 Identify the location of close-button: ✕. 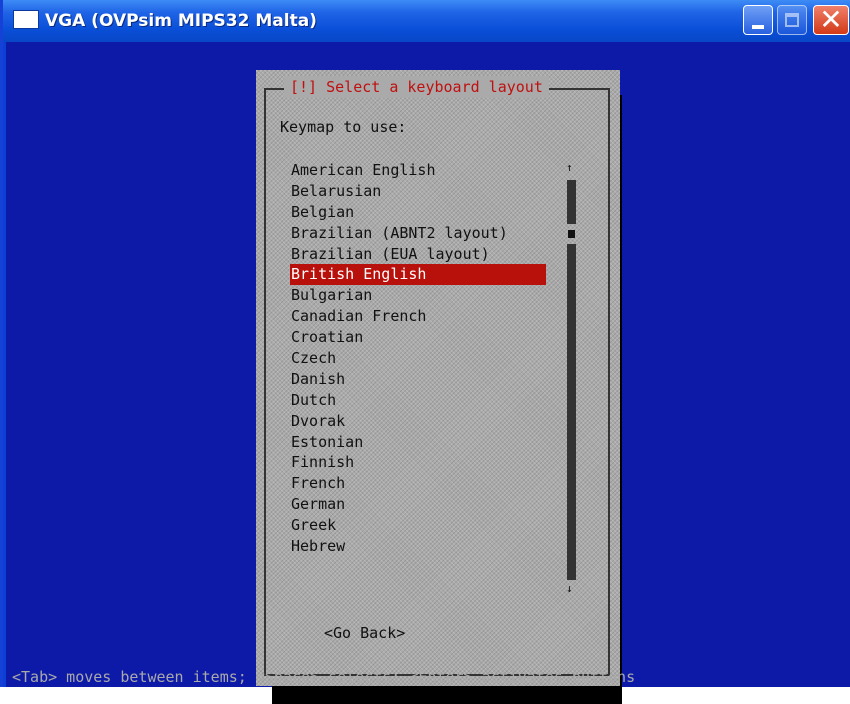
(831, 19).